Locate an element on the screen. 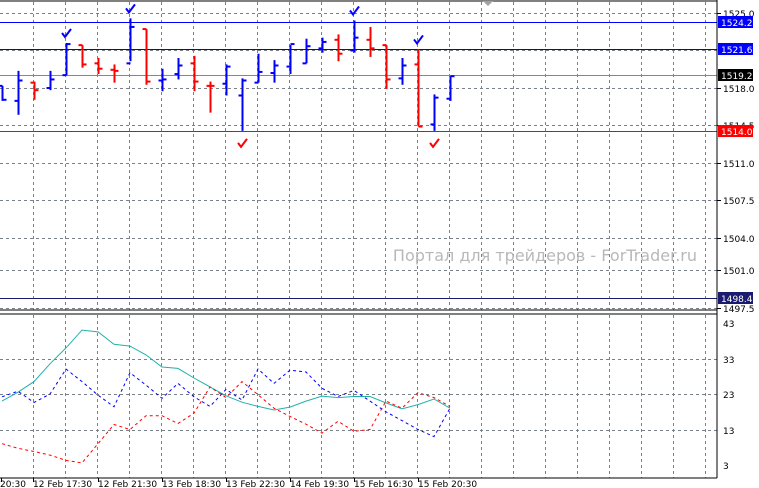  price-tick-label: 1504.0 is located at coordinates (739, 240).